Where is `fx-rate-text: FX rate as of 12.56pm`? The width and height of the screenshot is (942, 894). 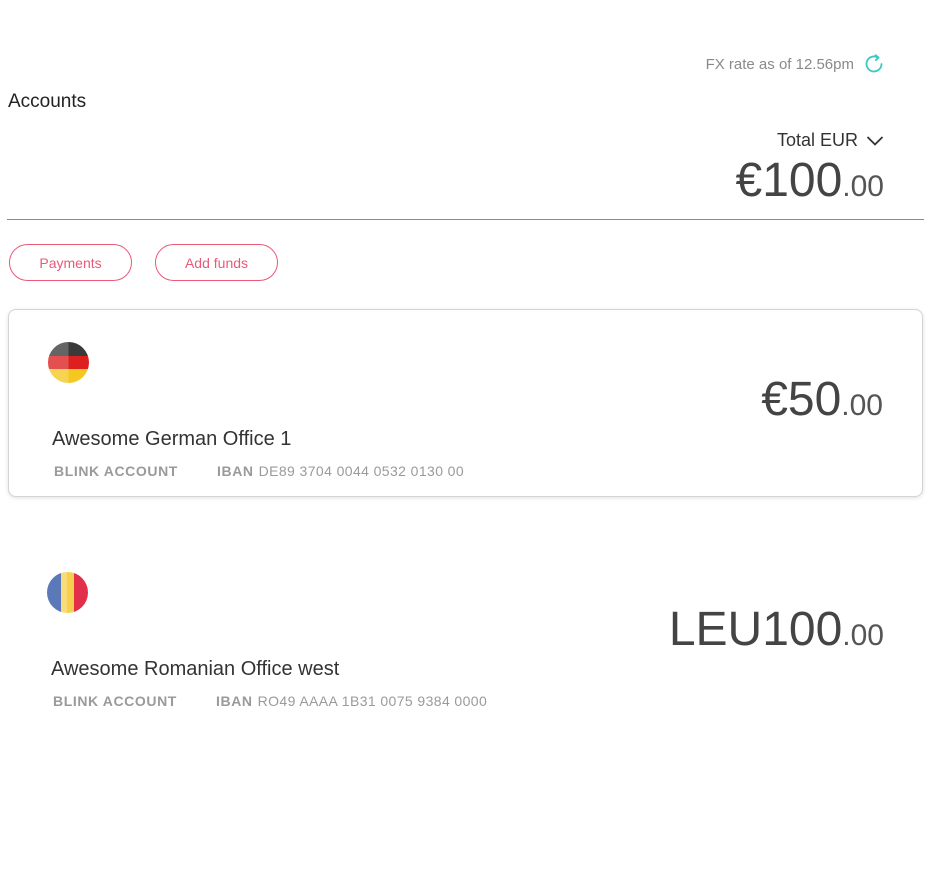 fx-rate-text: FX rate as of 12.56pm is located at coordinates (779, 64).